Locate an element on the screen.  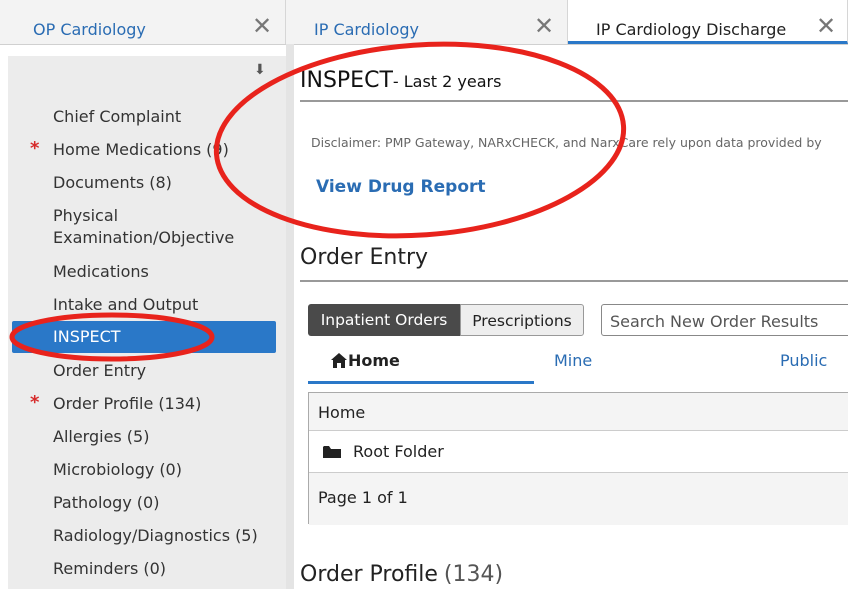
sidebar-item-reminders: Reminders (0) is located at coordinates (109, 569).